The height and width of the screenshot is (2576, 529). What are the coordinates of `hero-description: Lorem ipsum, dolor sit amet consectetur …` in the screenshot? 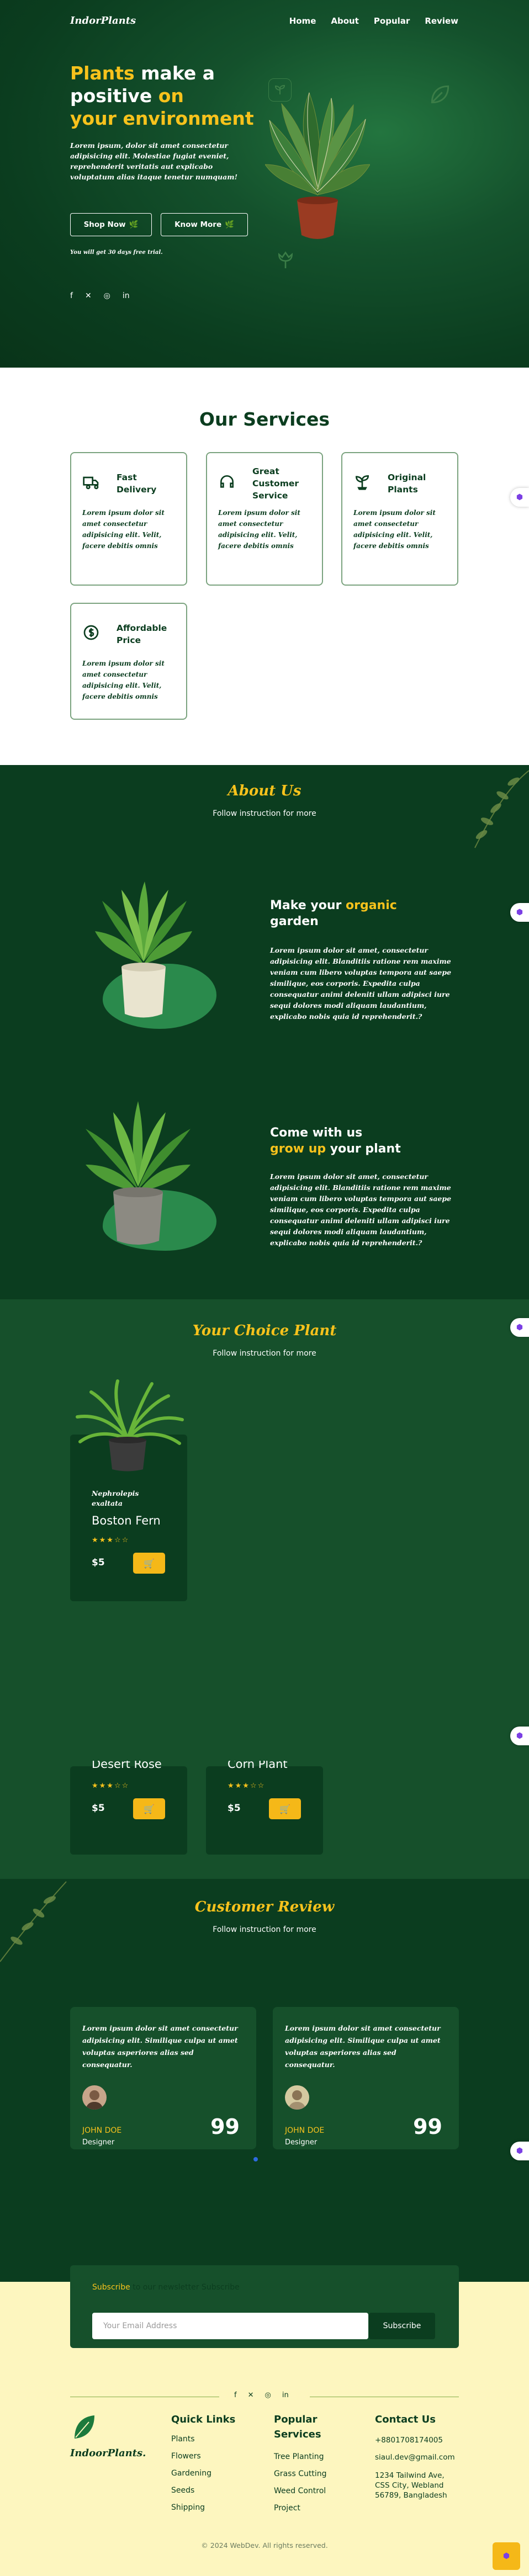 It's located at (154, 161).